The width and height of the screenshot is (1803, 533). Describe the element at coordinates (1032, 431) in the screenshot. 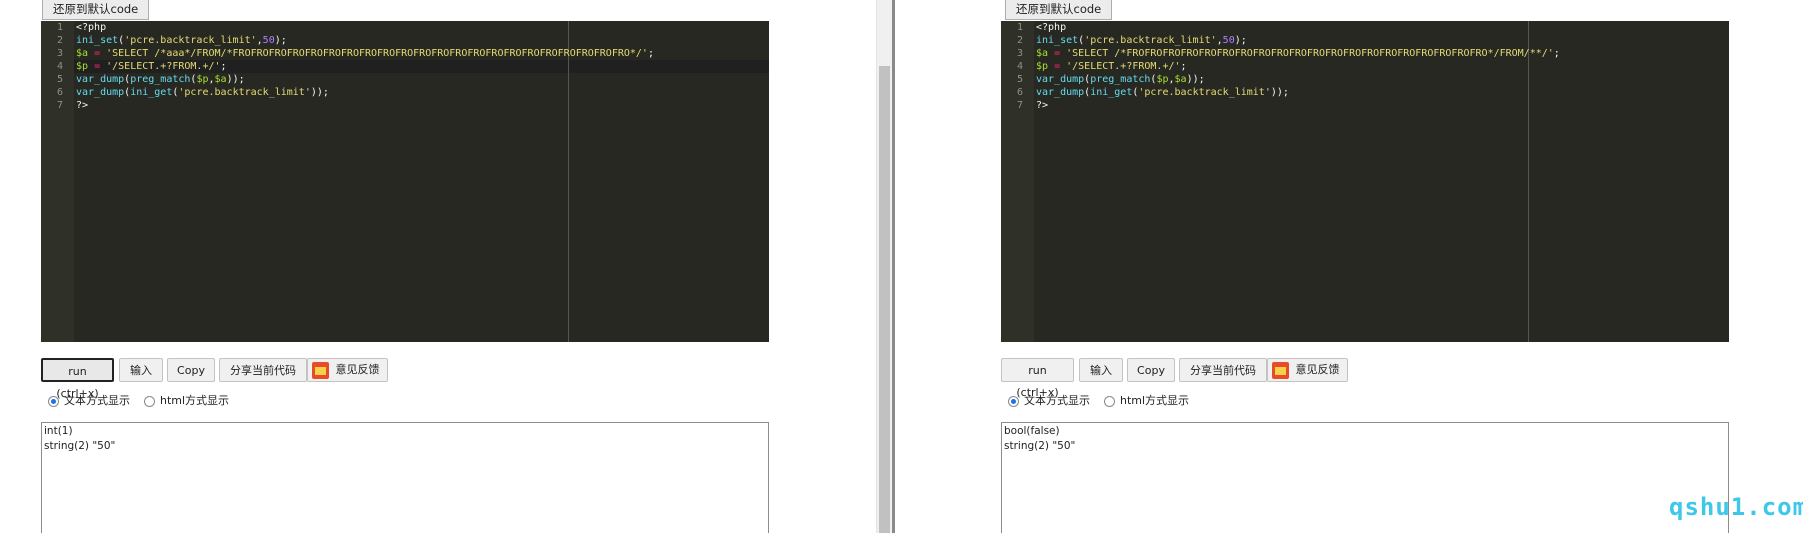

I see `output-line: bool(false)` at that location.